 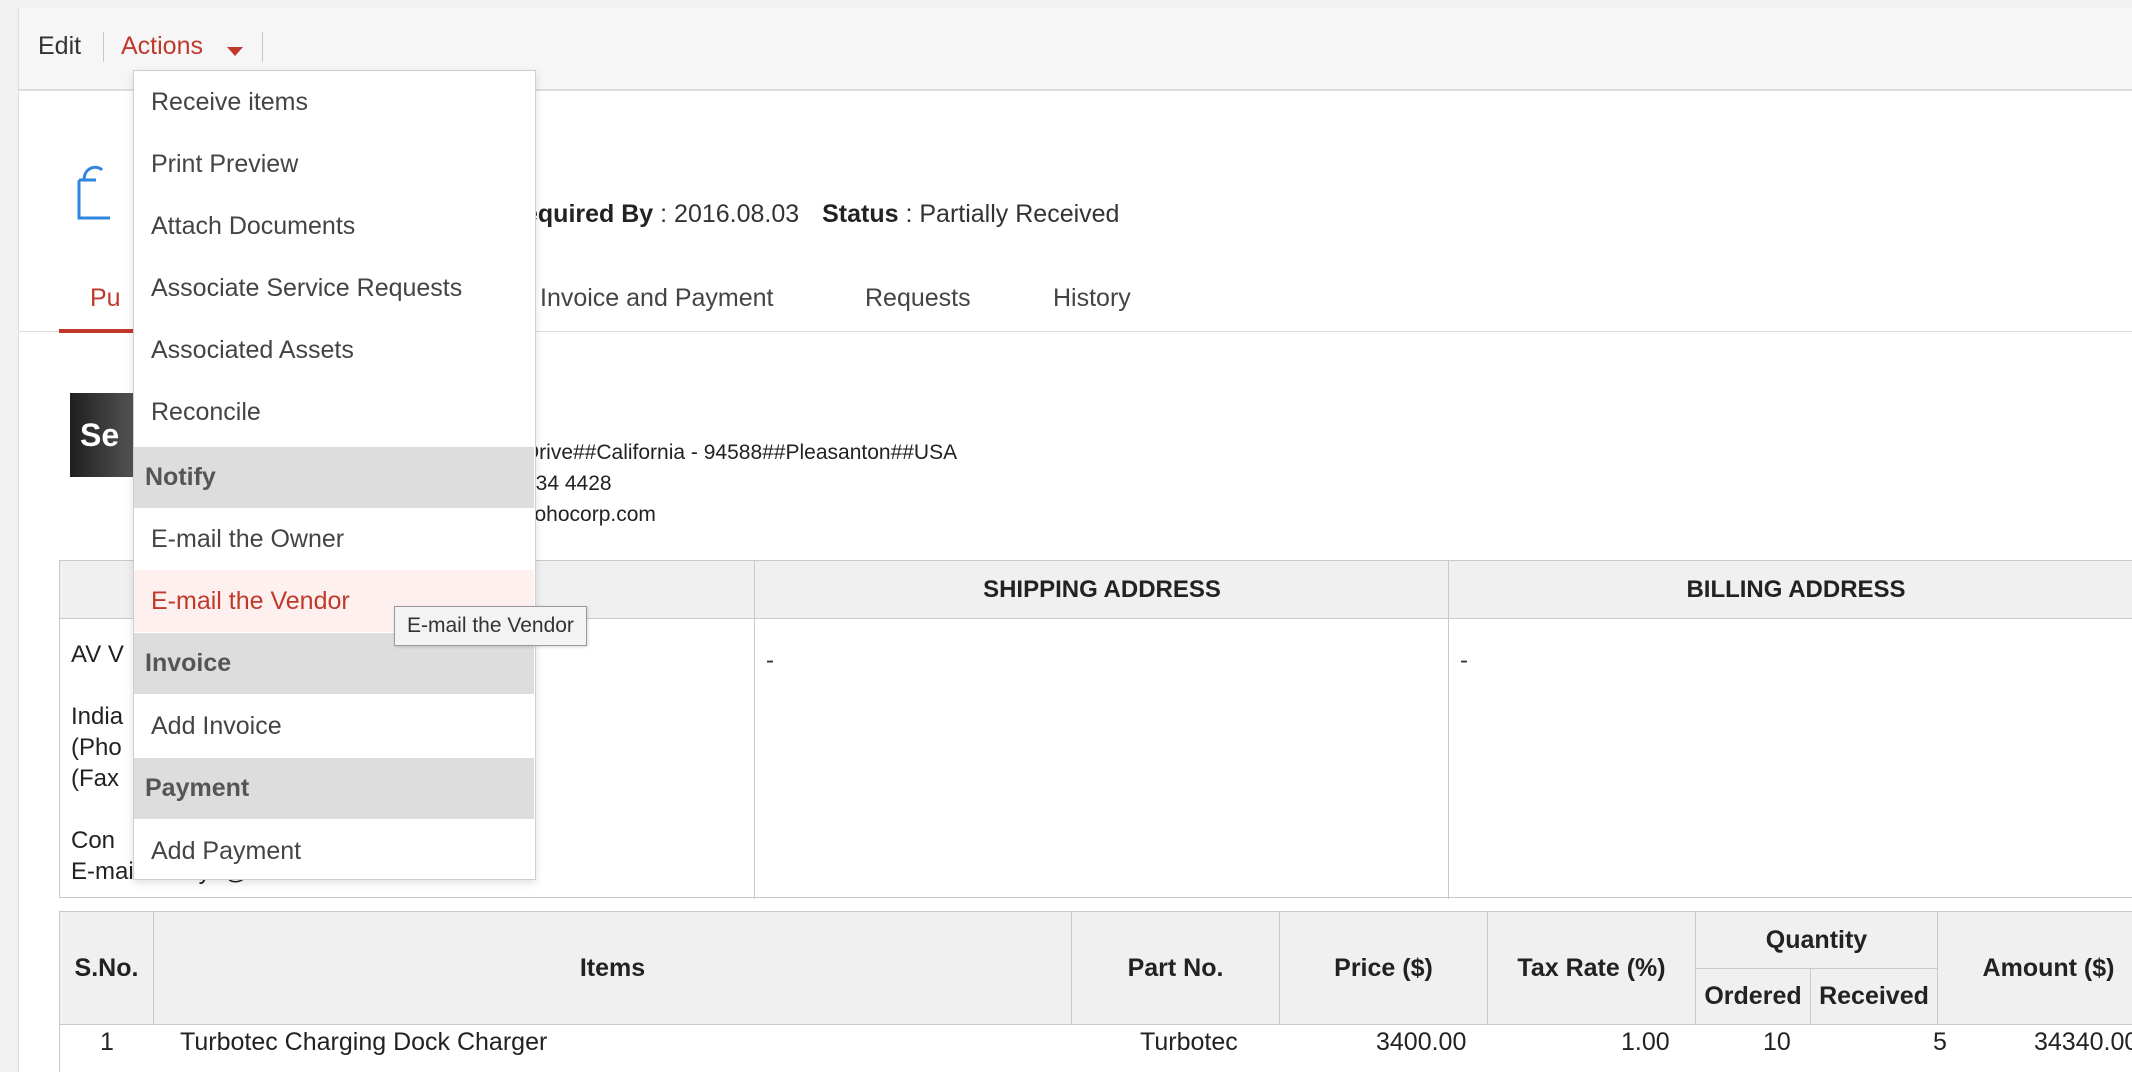 I want to click on tab-purchase-order: Pu, so click(x=105, y=298).